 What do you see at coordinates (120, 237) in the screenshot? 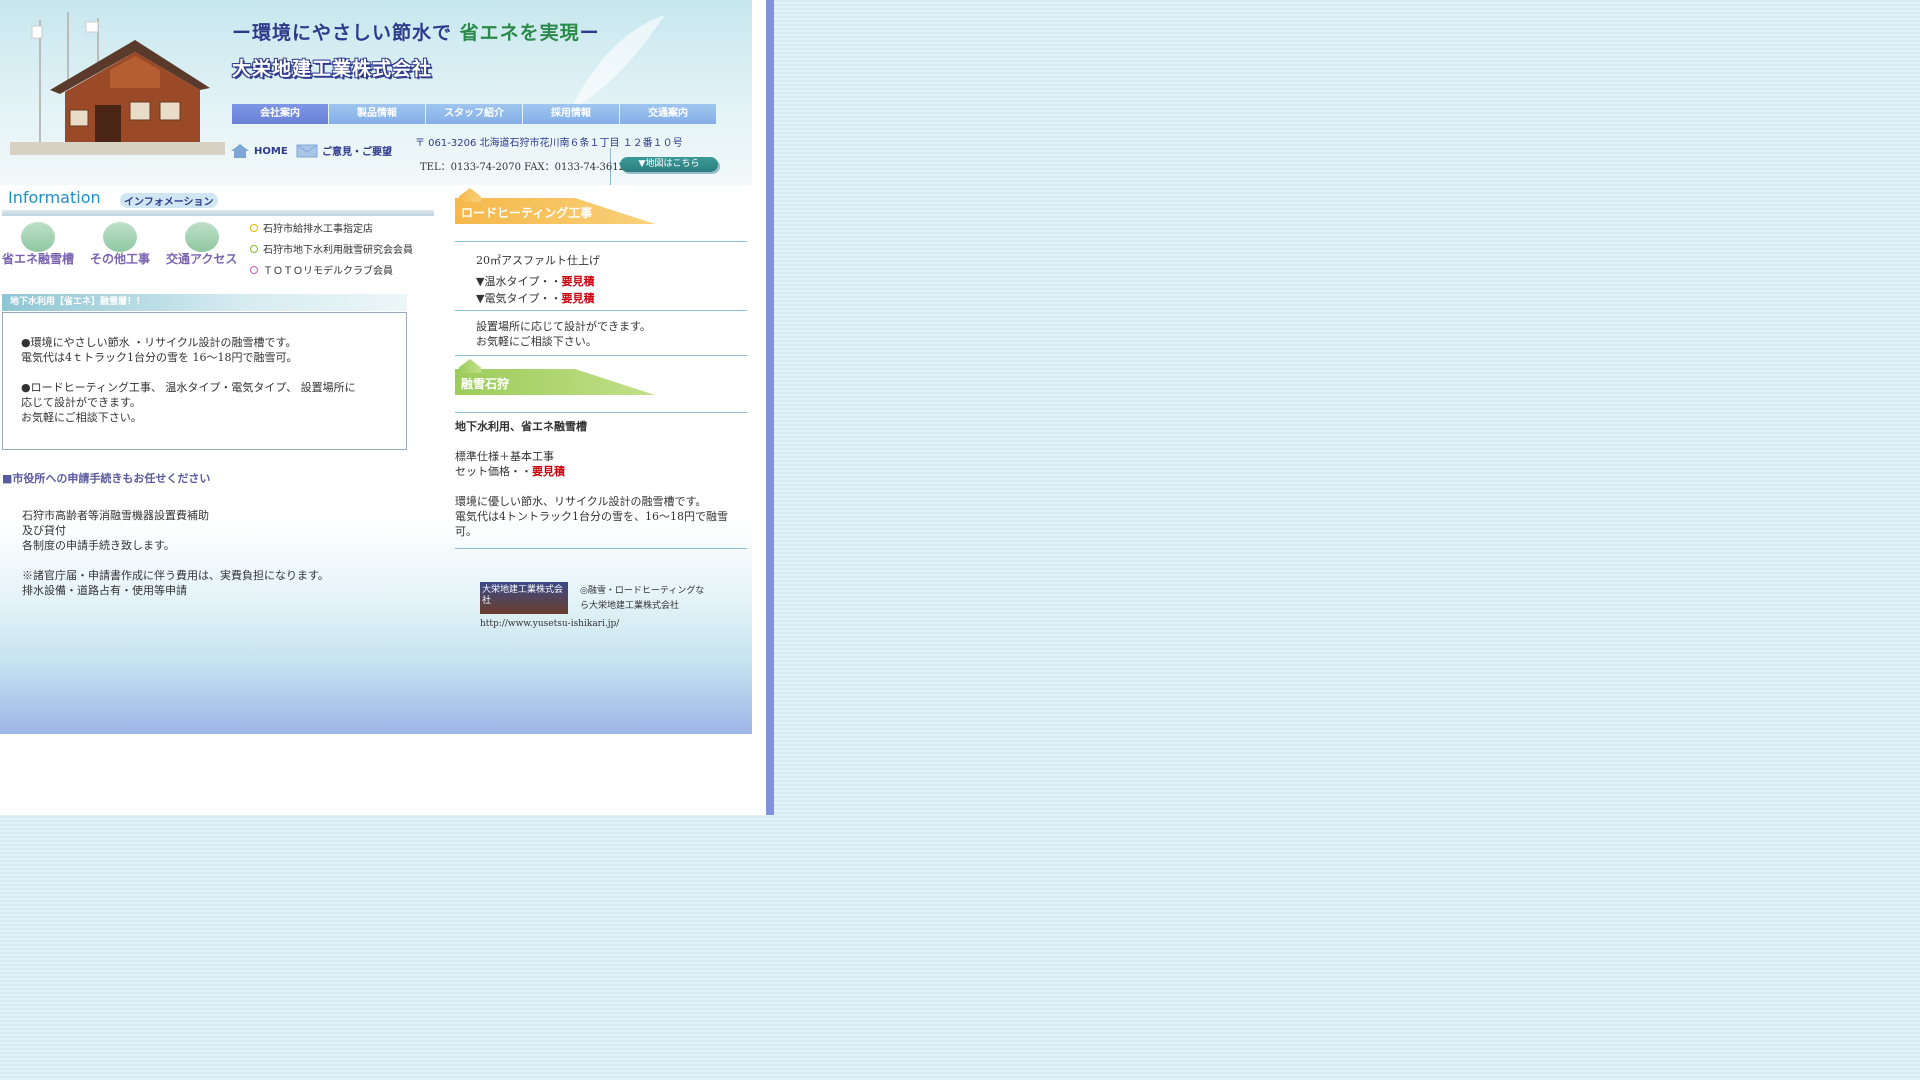
I see `building-icon` at bounding box center [120, 237].